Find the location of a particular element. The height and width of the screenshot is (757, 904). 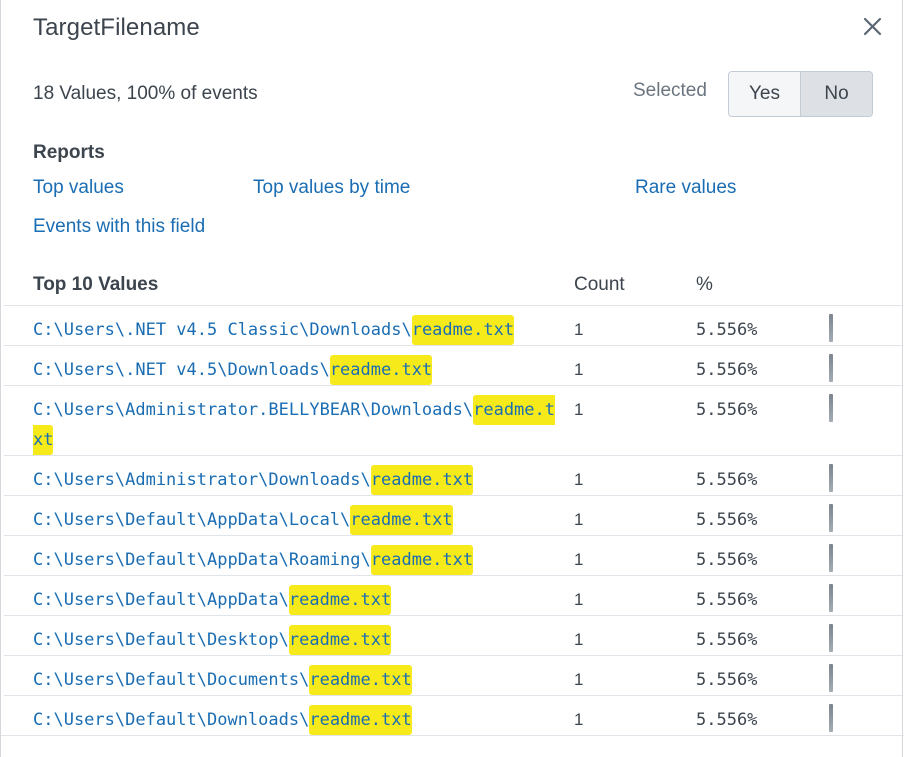

selected-yes-button: Yes is located at coordinates (765, 94).